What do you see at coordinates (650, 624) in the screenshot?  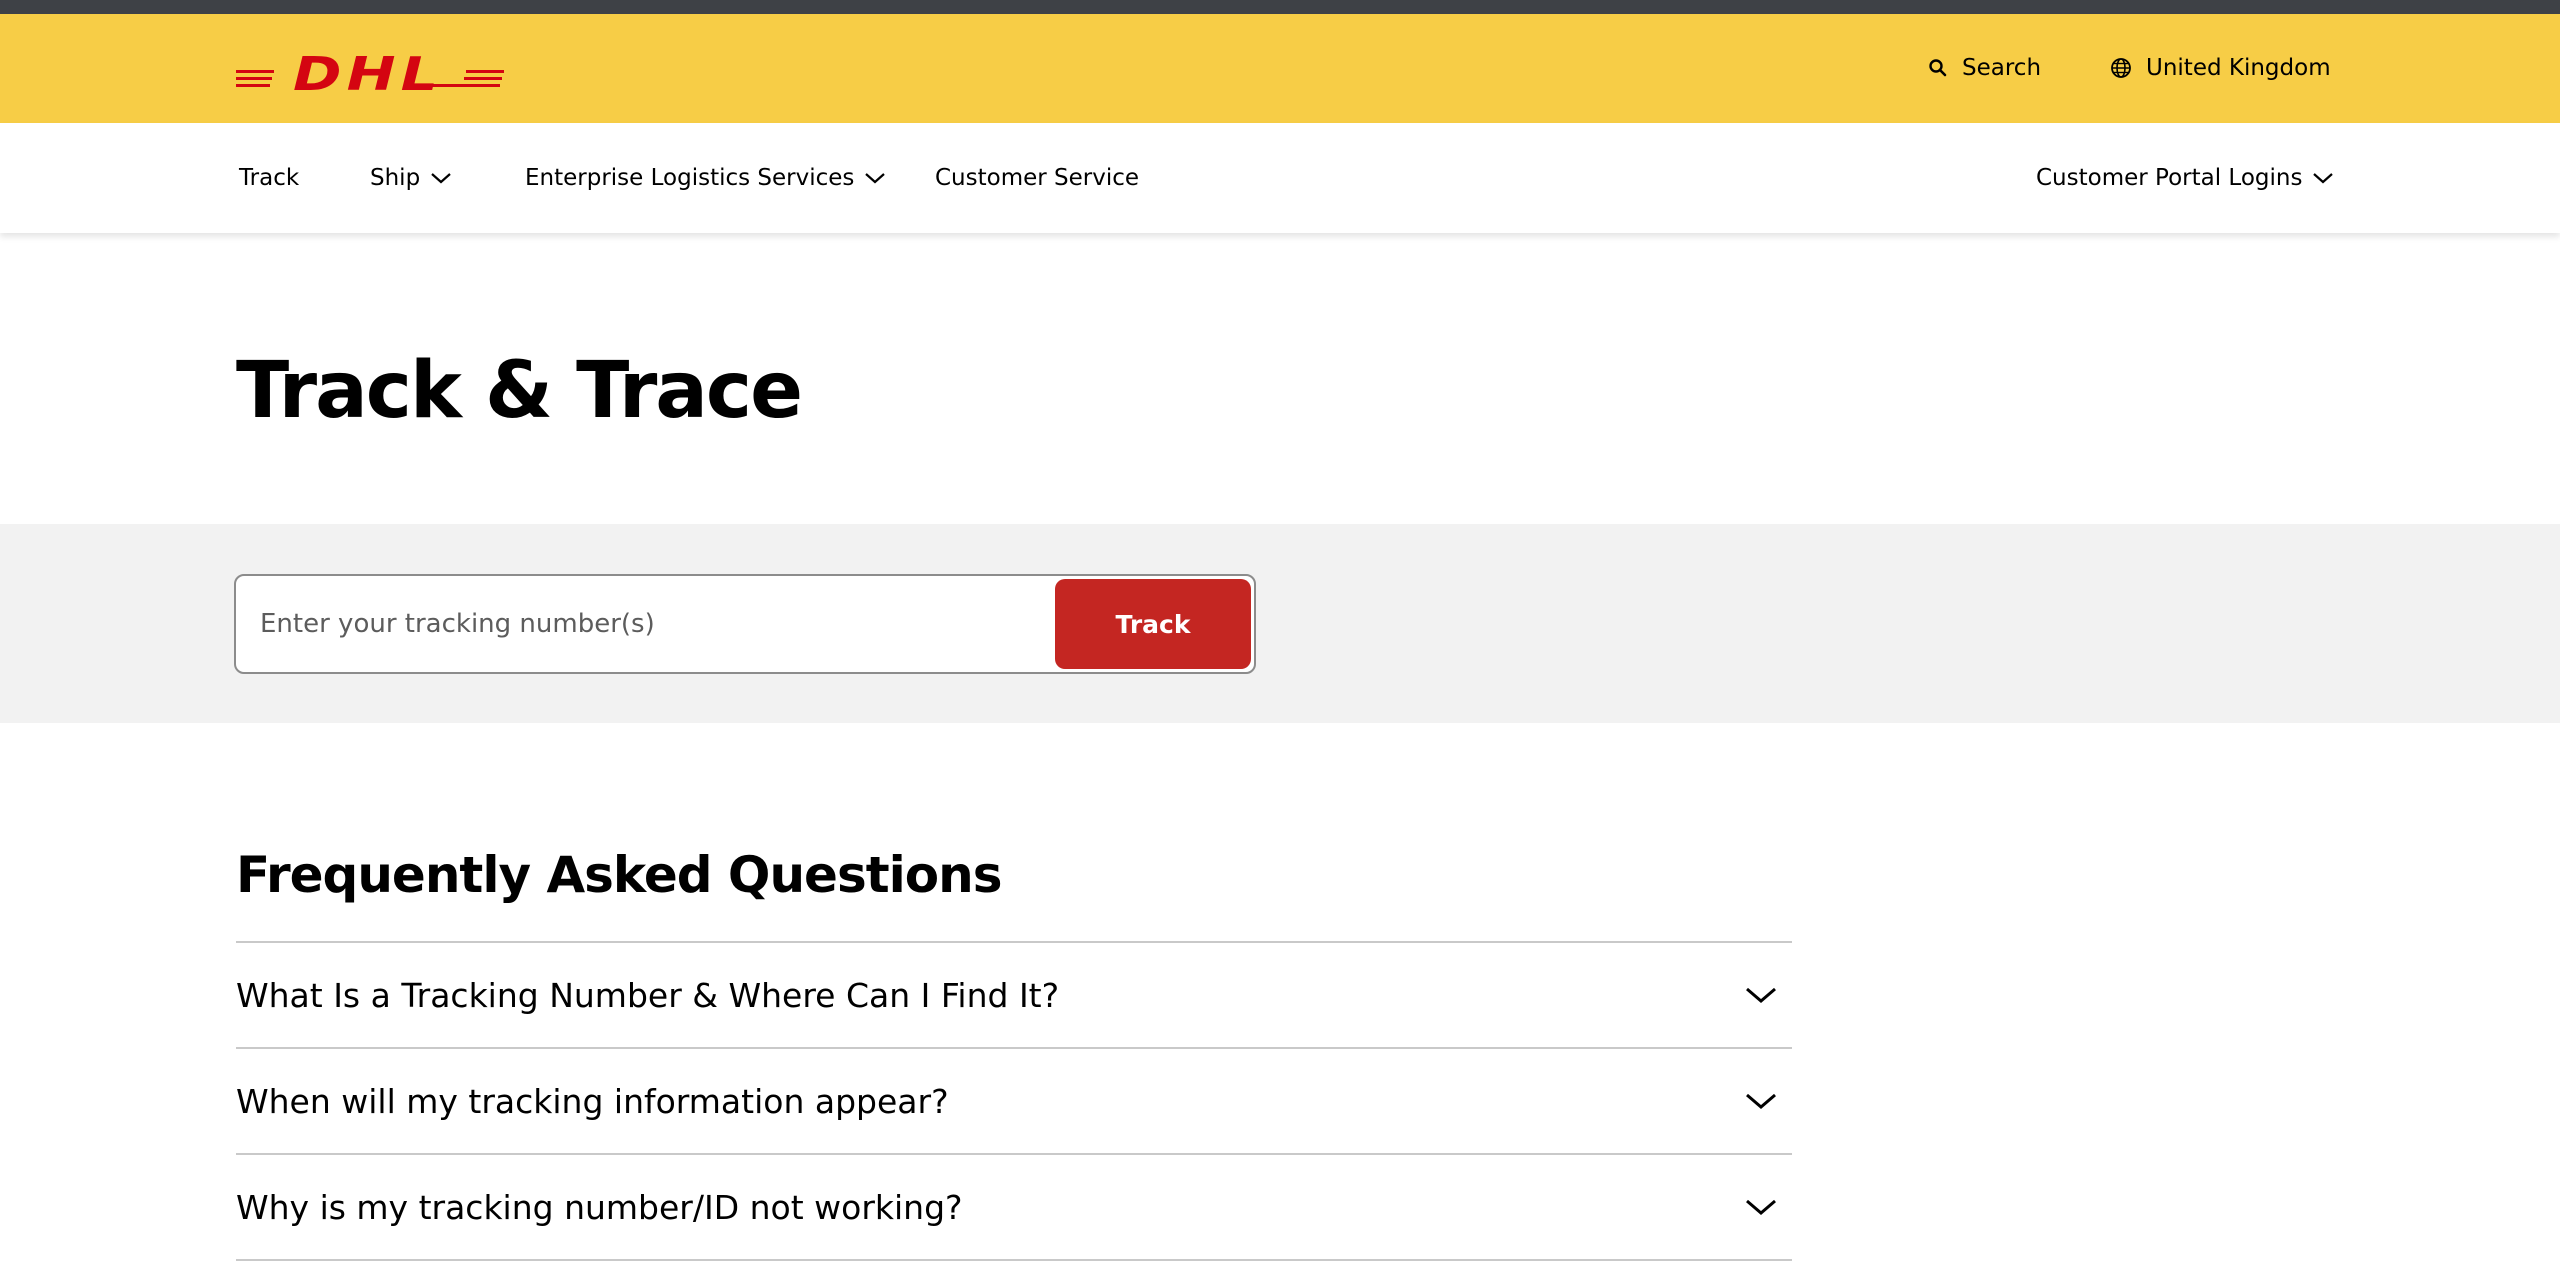 I see `tracking-number-input` at bounding box center [650, 624].